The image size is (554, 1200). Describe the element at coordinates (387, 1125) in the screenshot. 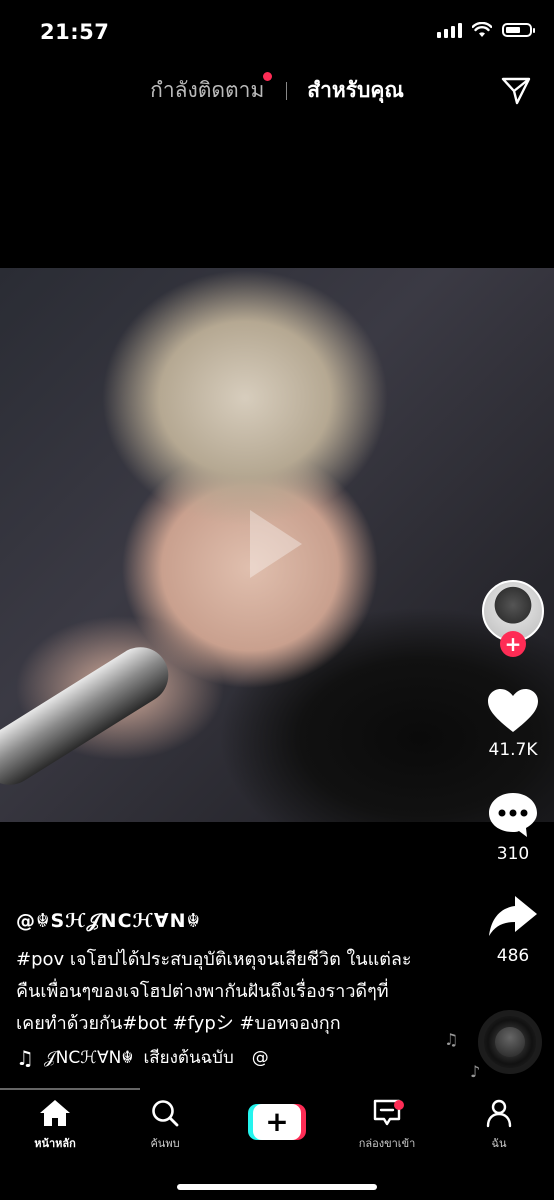

I see `nav-inbox: กล่องขาเข้า` at that location.